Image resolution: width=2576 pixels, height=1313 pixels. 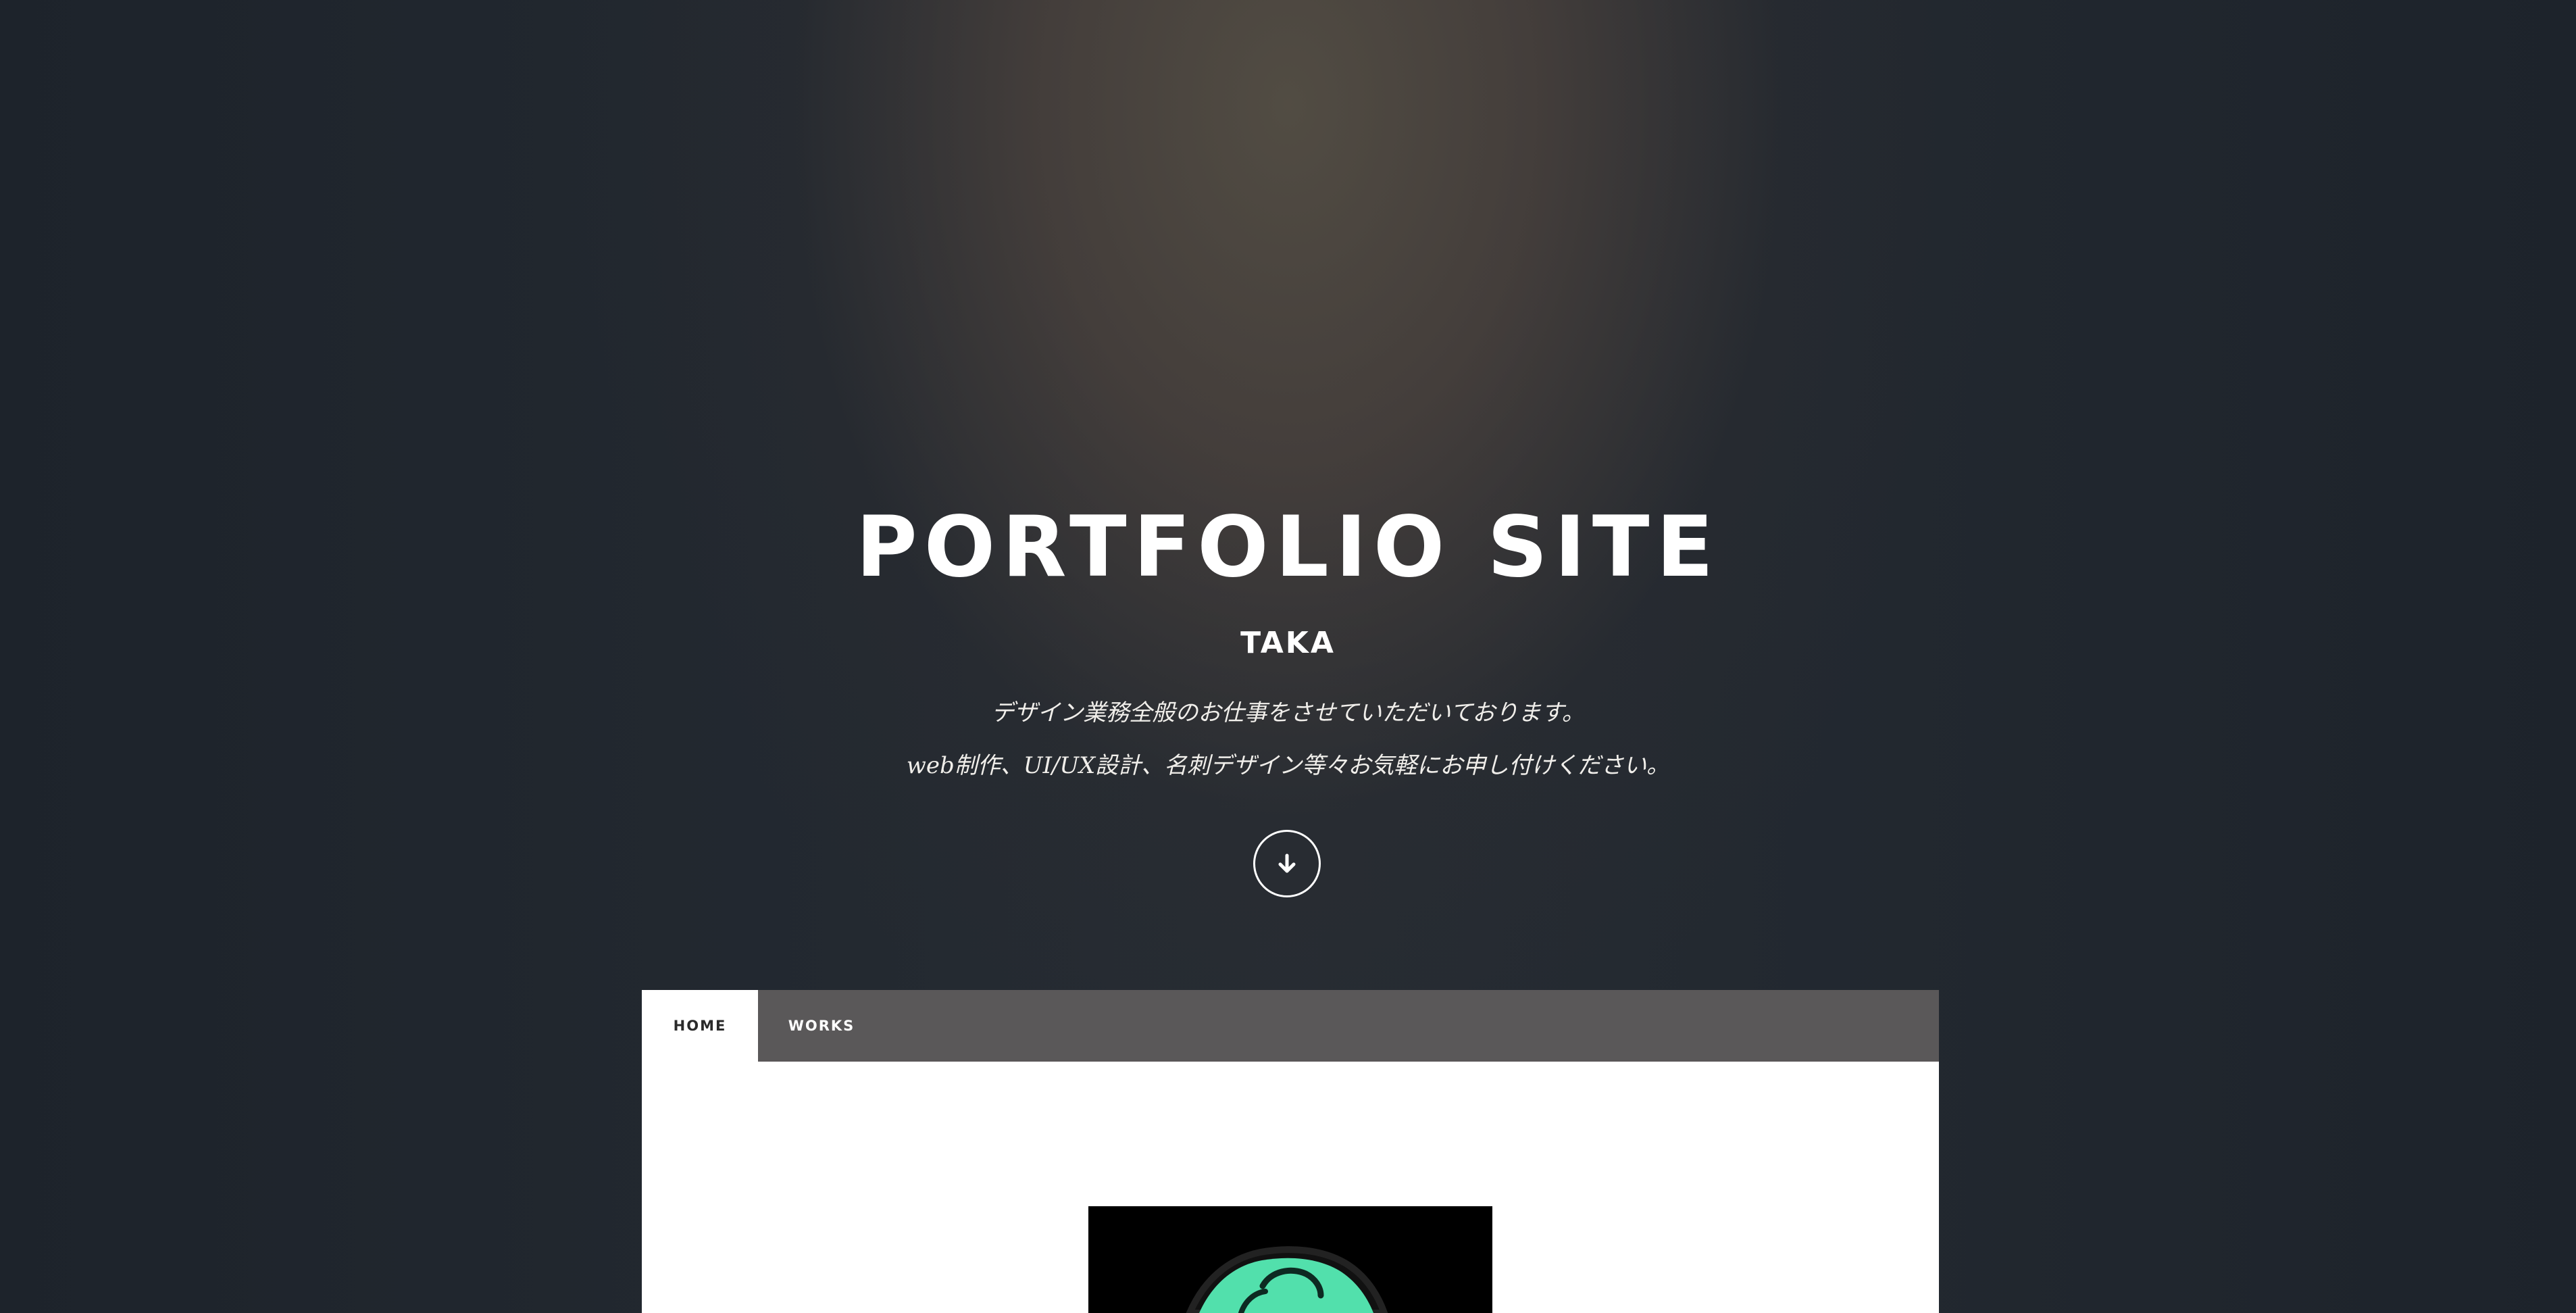 I want to click on arrow-down-icon, so click(x=1287, y=863).